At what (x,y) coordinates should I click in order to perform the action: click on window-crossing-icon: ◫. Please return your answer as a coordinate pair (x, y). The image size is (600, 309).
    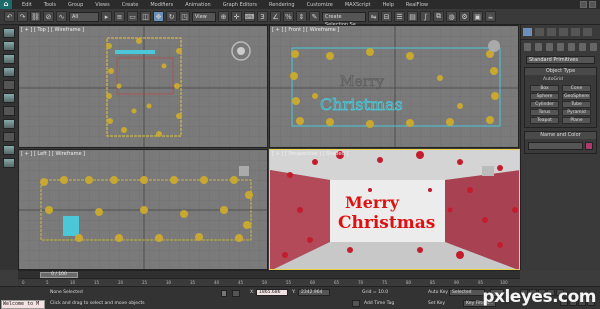
    Looking at the image, I should click on (145, 16).